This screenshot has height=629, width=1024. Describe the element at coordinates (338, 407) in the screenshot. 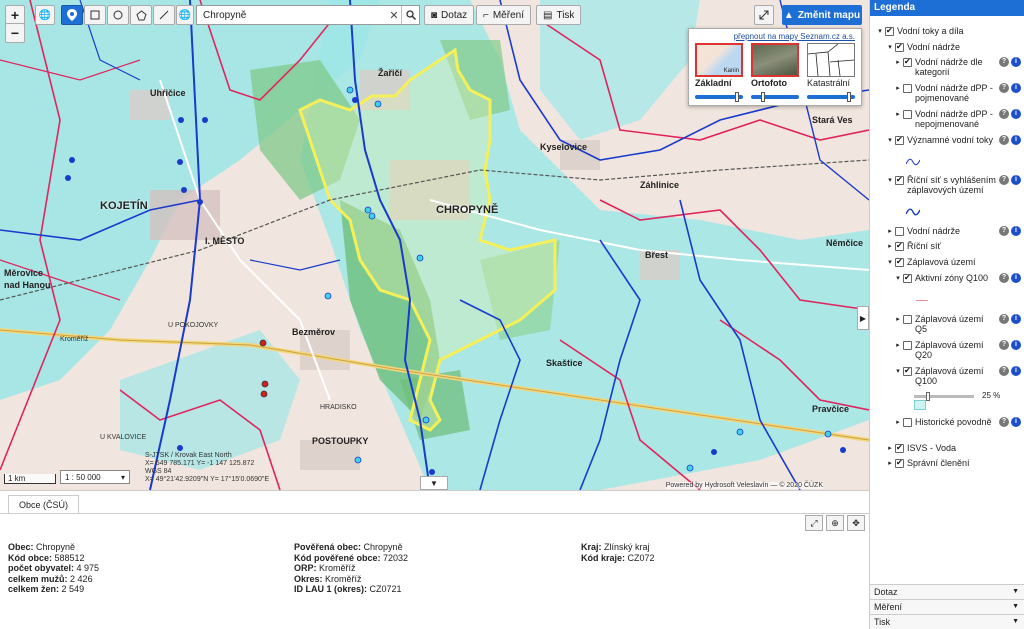

I see `map-label-hradisko: HRADISKO` at that location.